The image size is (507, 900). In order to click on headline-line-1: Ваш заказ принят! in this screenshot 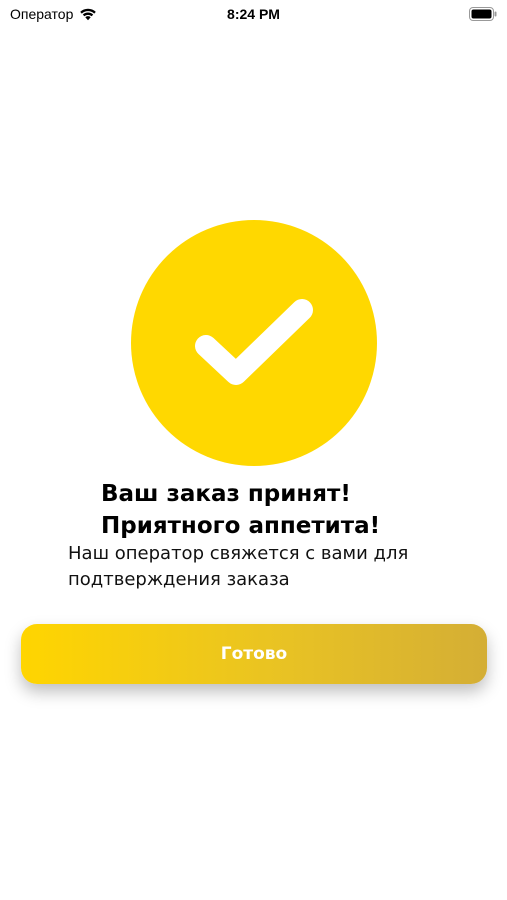, I will do `click(226, 494)`.